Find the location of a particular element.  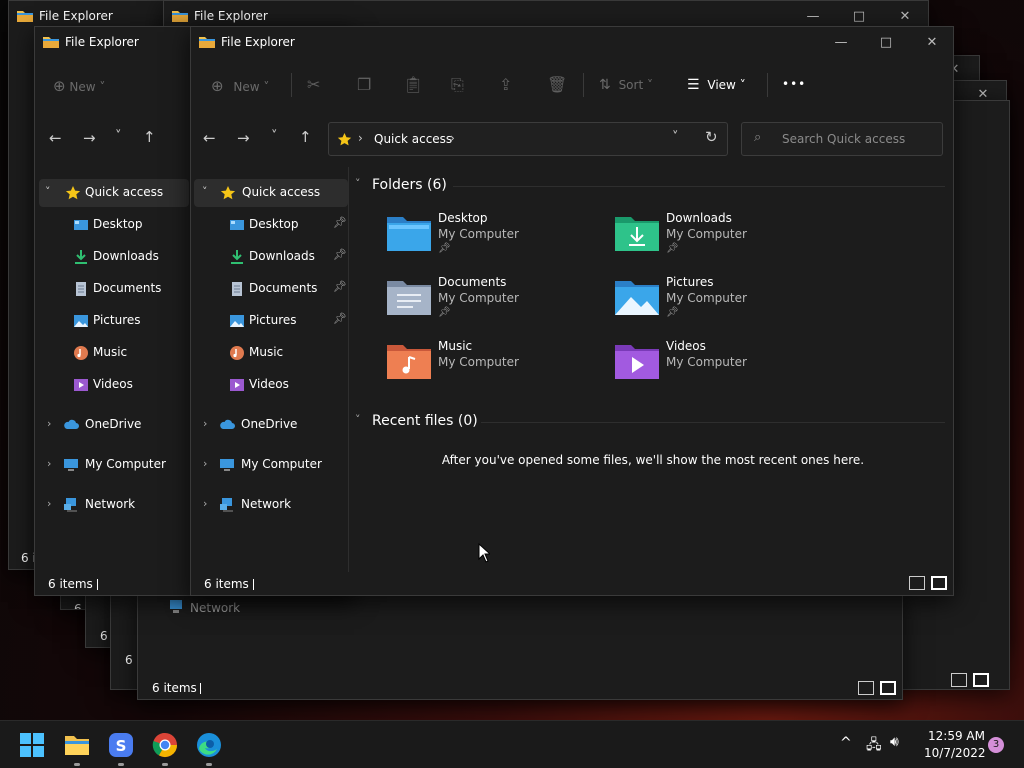

title-bar: File Explorer — □ ✕ is located at coordinates (572, 42).